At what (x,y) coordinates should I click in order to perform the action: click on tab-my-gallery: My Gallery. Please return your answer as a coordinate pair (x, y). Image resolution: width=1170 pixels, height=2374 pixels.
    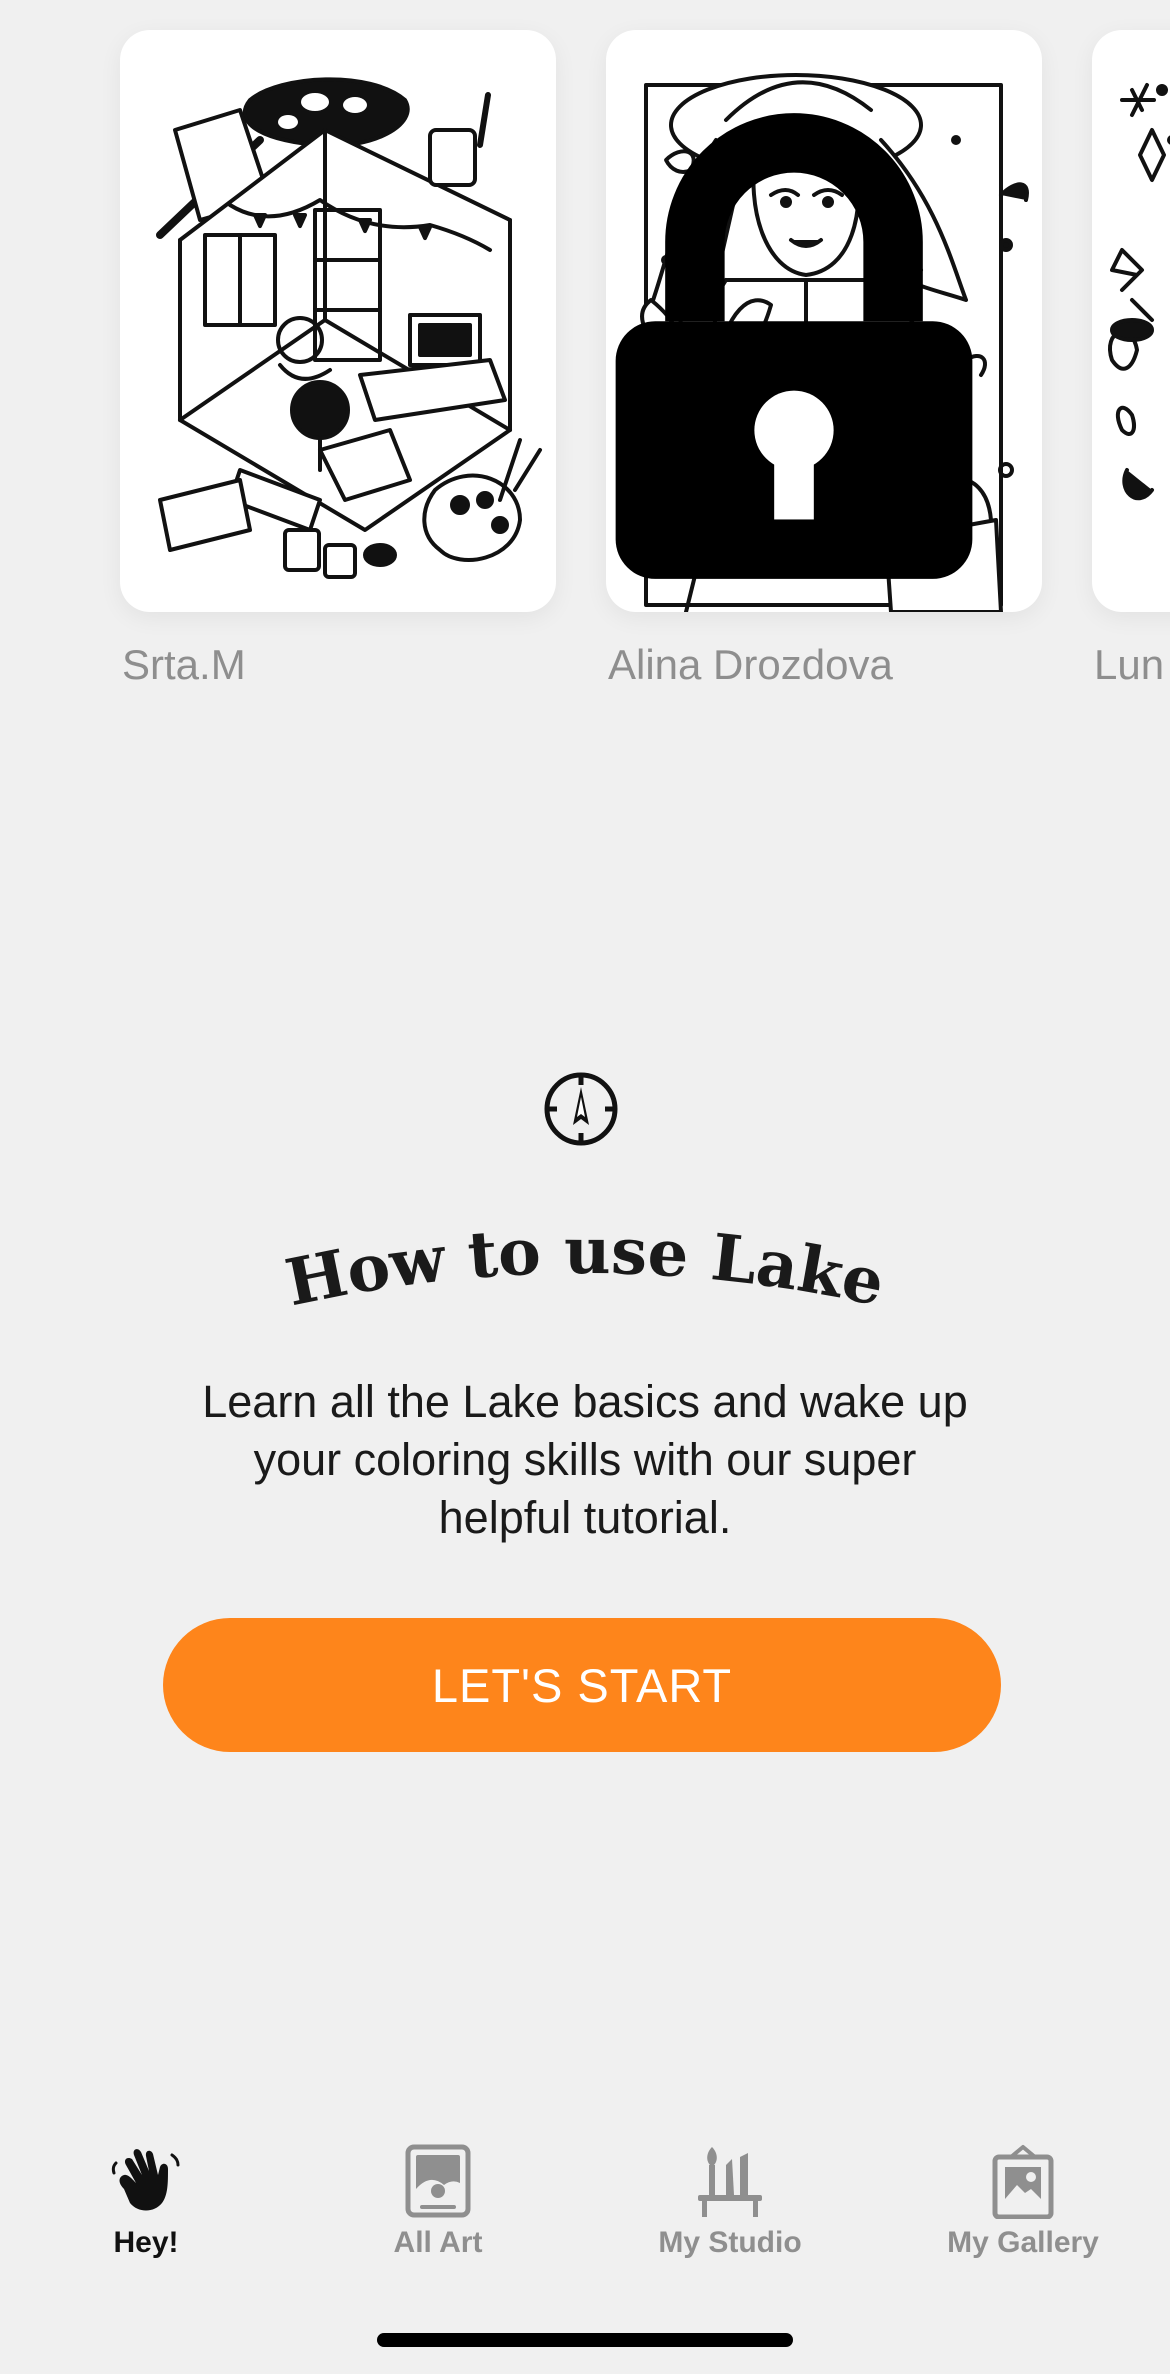
    Looking at the image, I should click on (1023, 2205).